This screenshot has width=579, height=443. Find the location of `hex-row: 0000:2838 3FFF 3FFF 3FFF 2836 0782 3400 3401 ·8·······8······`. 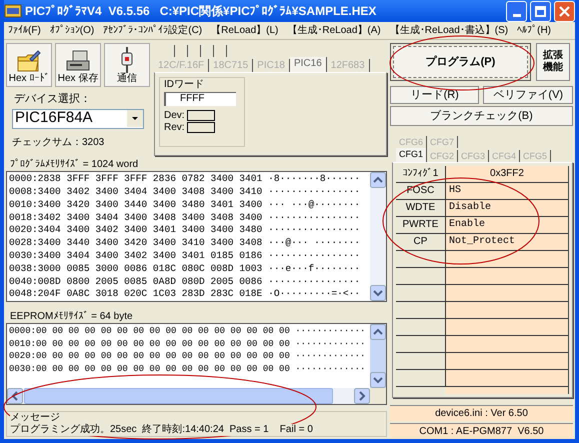

hex-row: 0000:2838 3FFF 3FFF 3FFF 2836 0782 3400 3401 ·8·······8······ is located at coordinates (184, 179).